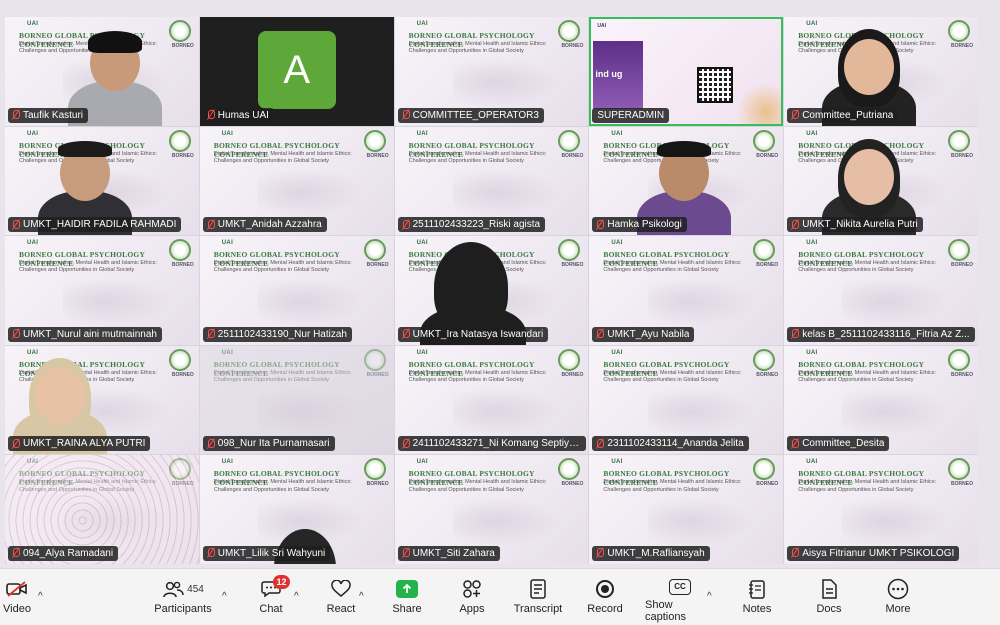  Describe the element at coordinates (341, 599) in the screenshot. I see `react-button: React` at that location.